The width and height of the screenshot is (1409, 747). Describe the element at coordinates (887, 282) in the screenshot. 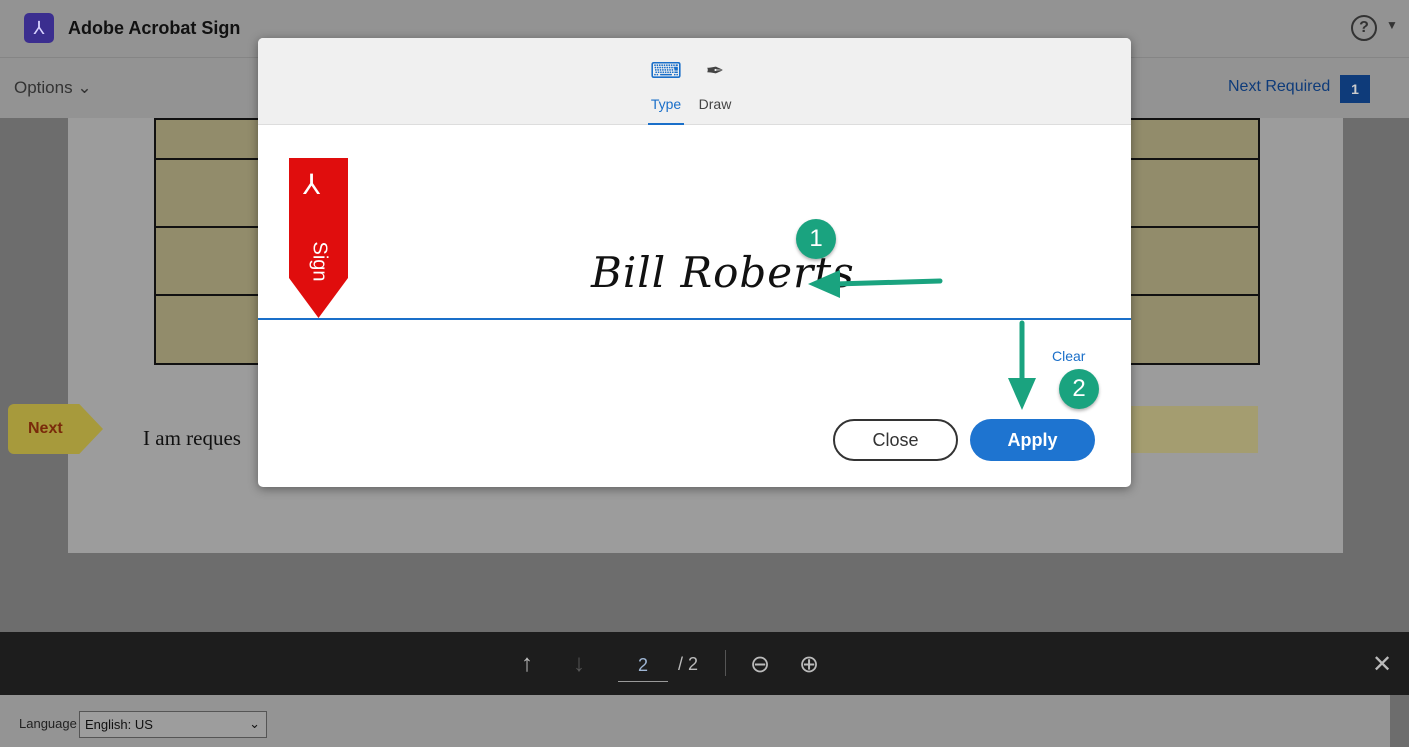

I see `arrow-left-icon` at that location.